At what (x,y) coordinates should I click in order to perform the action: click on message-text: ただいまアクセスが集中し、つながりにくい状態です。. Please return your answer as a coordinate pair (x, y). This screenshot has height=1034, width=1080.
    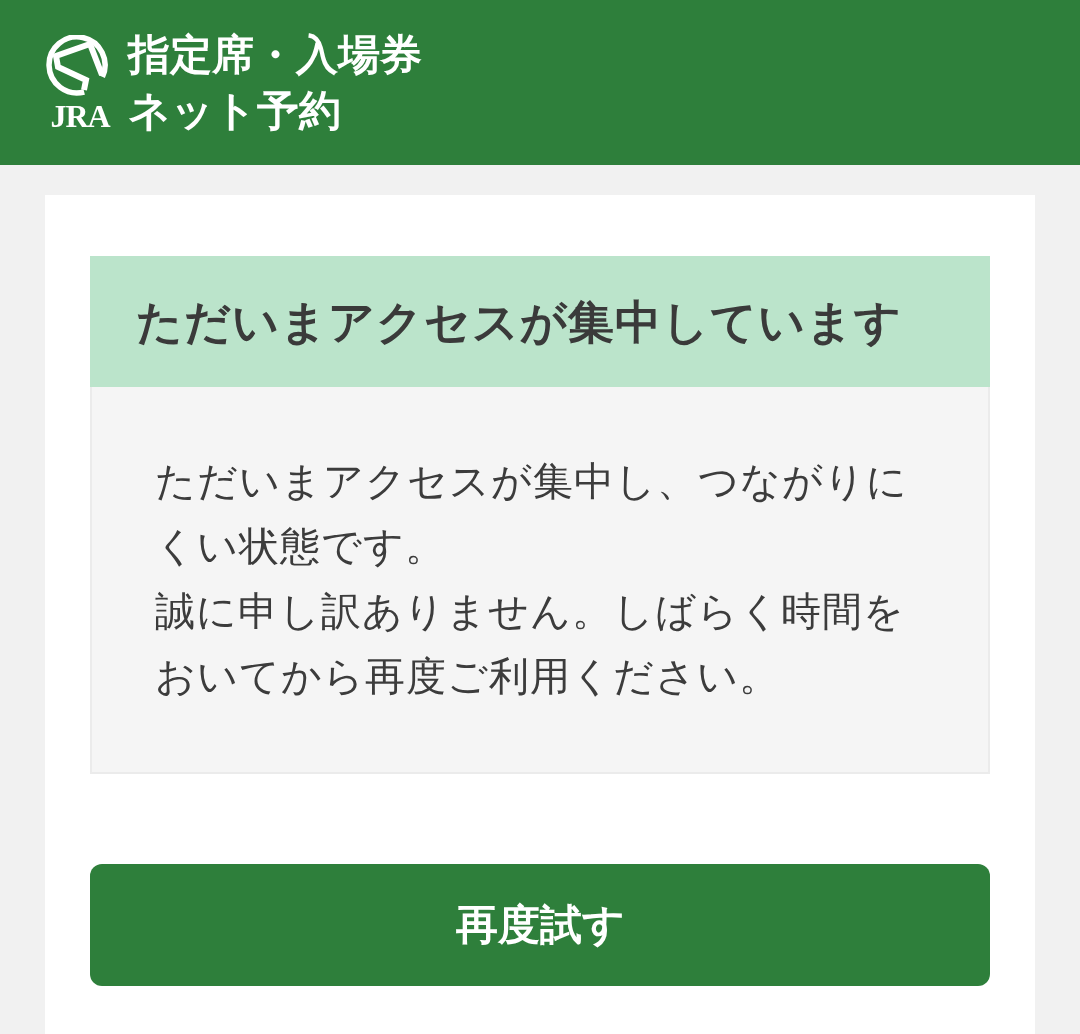
    Looking at the image, I should click on (532, 514).